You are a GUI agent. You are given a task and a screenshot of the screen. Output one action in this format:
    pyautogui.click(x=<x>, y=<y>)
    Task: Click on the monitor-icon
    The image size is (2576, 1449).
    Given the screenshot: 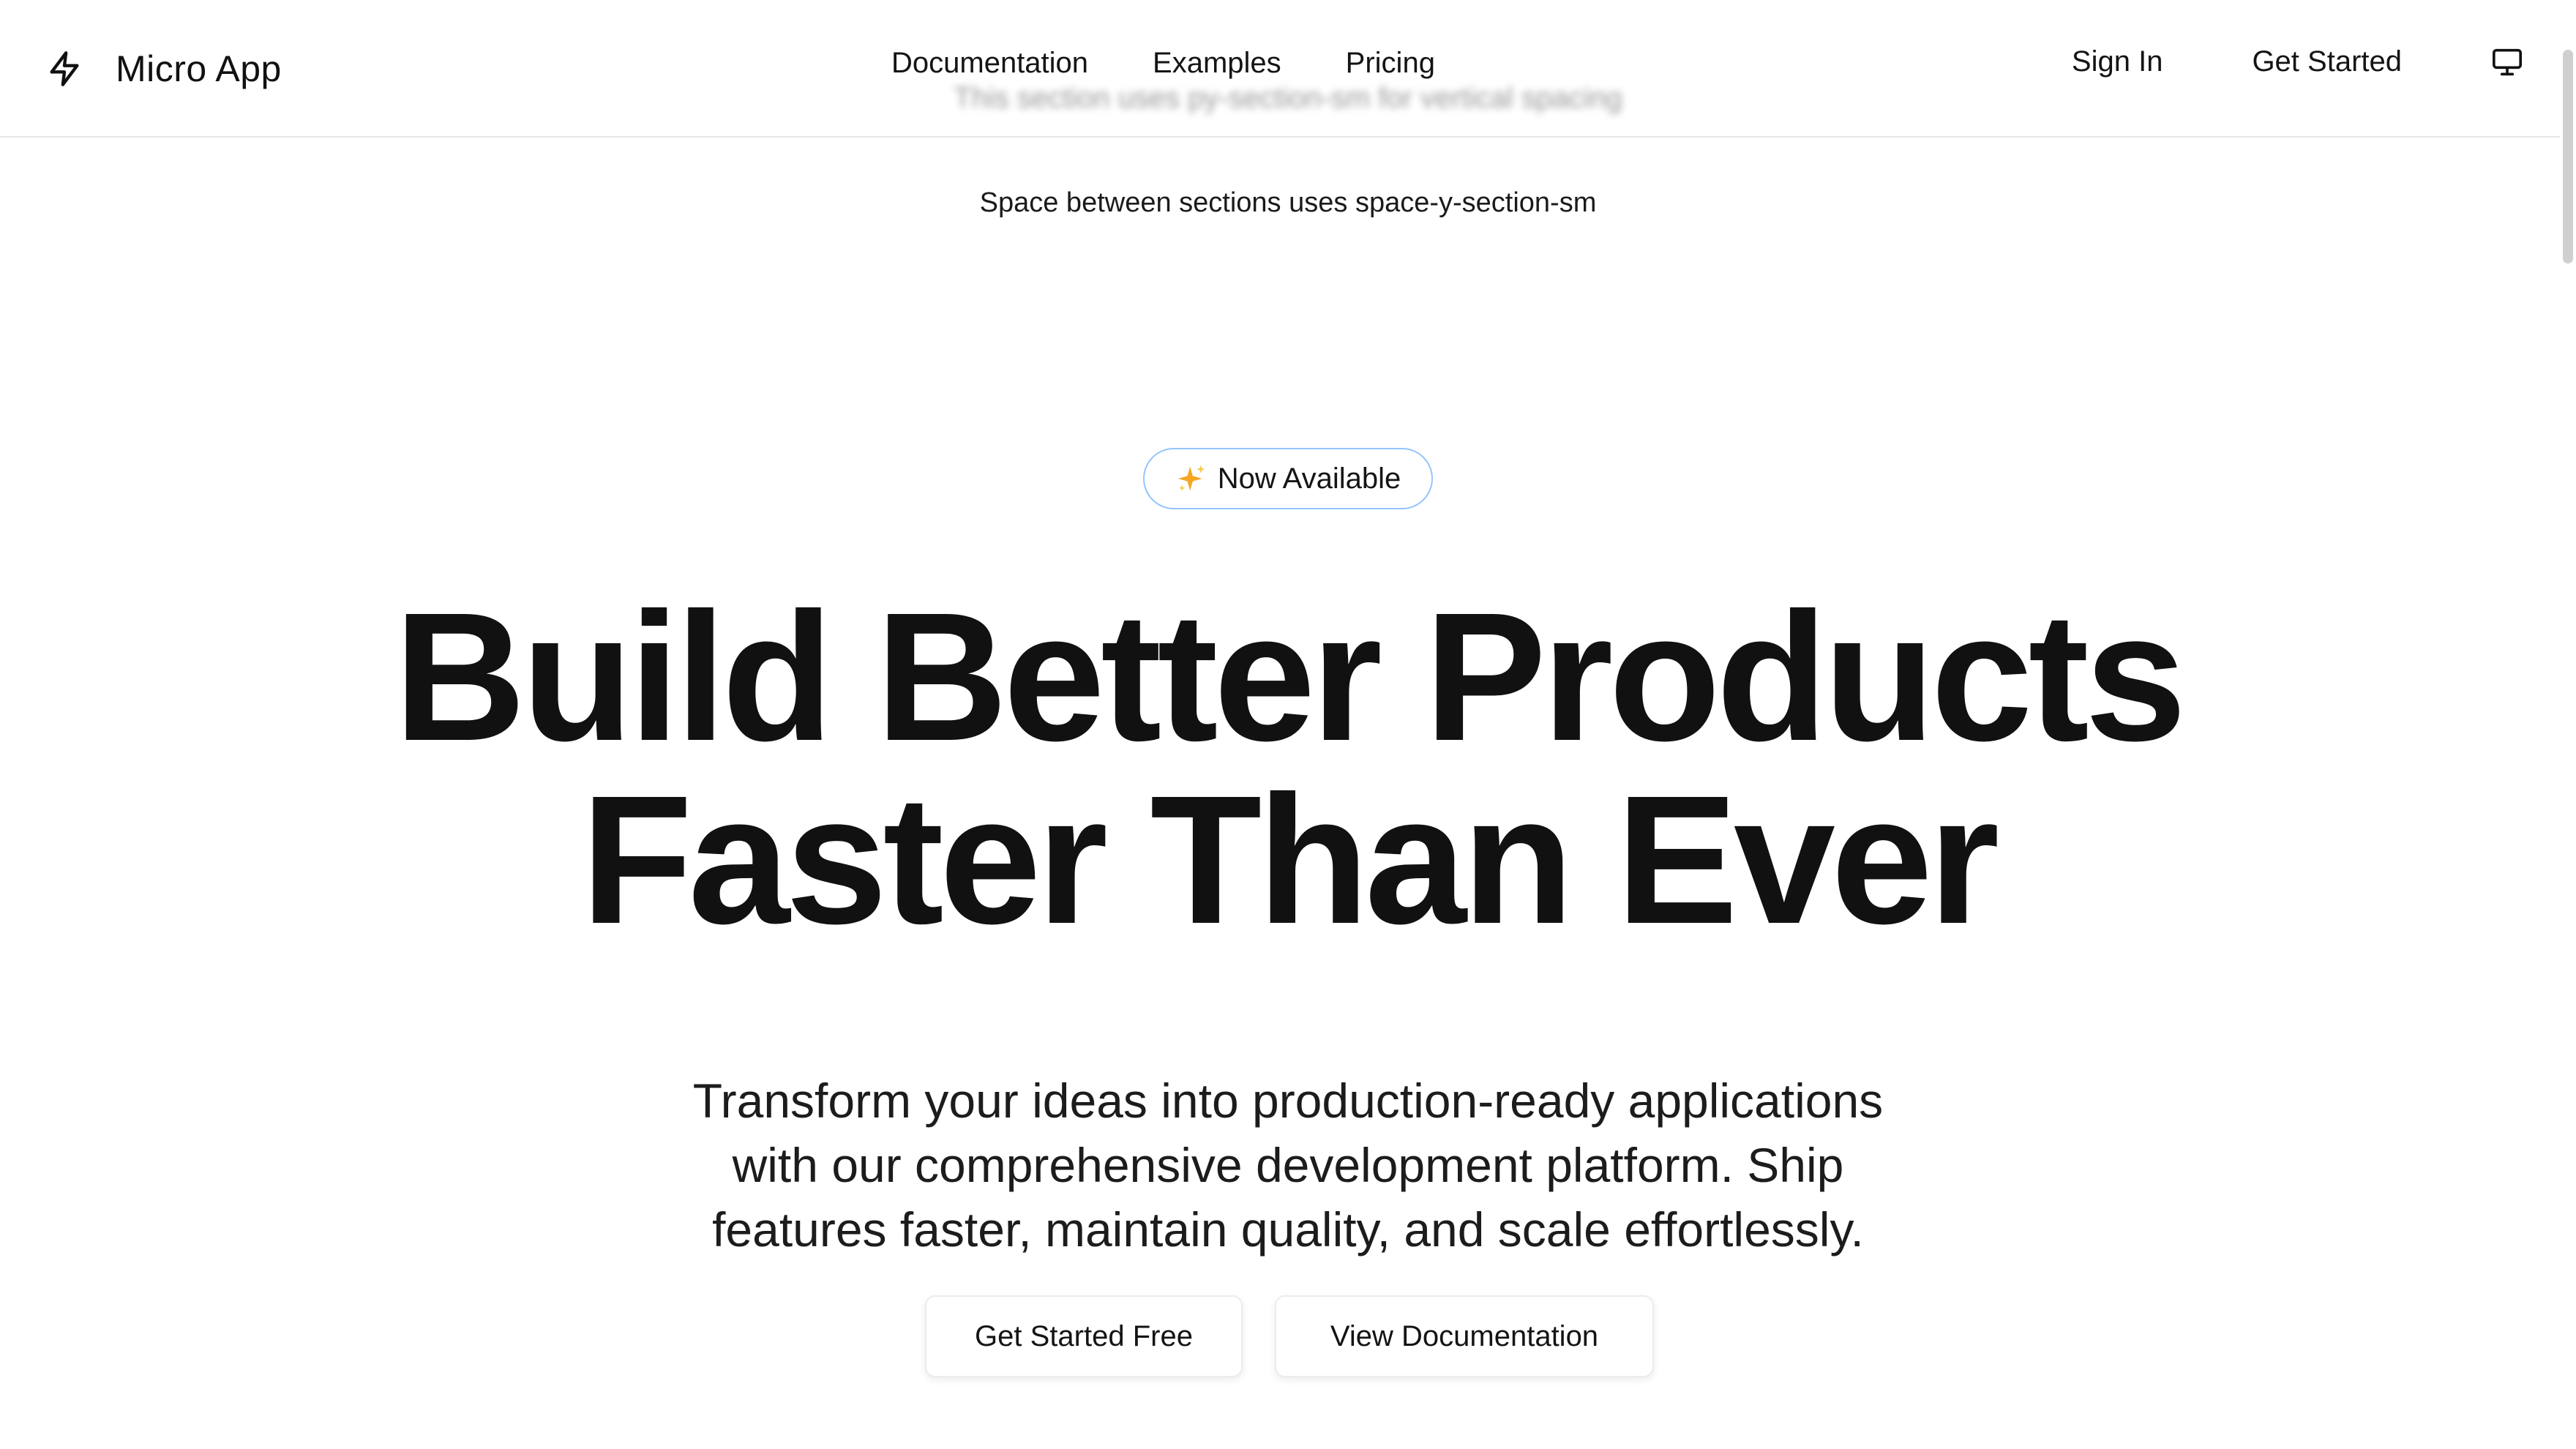 What is the action you would take?
    pyautogui.click(x=2507, y=62)
    